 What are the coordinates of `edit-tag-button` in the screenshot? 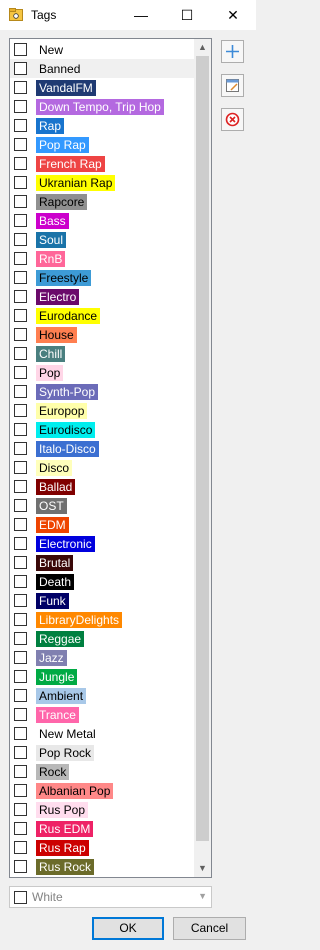 It's located at (232, 85).